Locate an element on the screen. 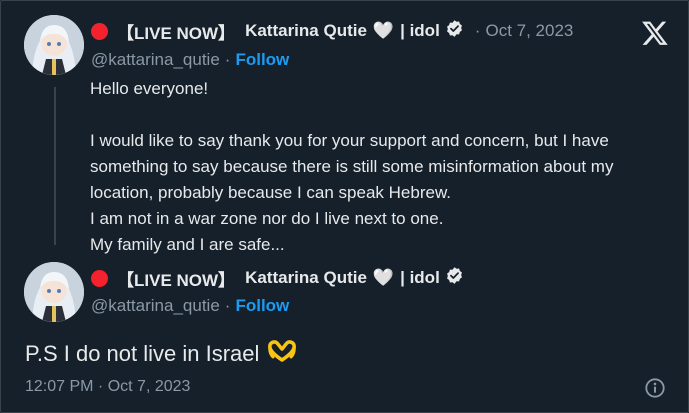  reply-body-text: P.S I do not live in Israel is located at coordinates (161, 354).